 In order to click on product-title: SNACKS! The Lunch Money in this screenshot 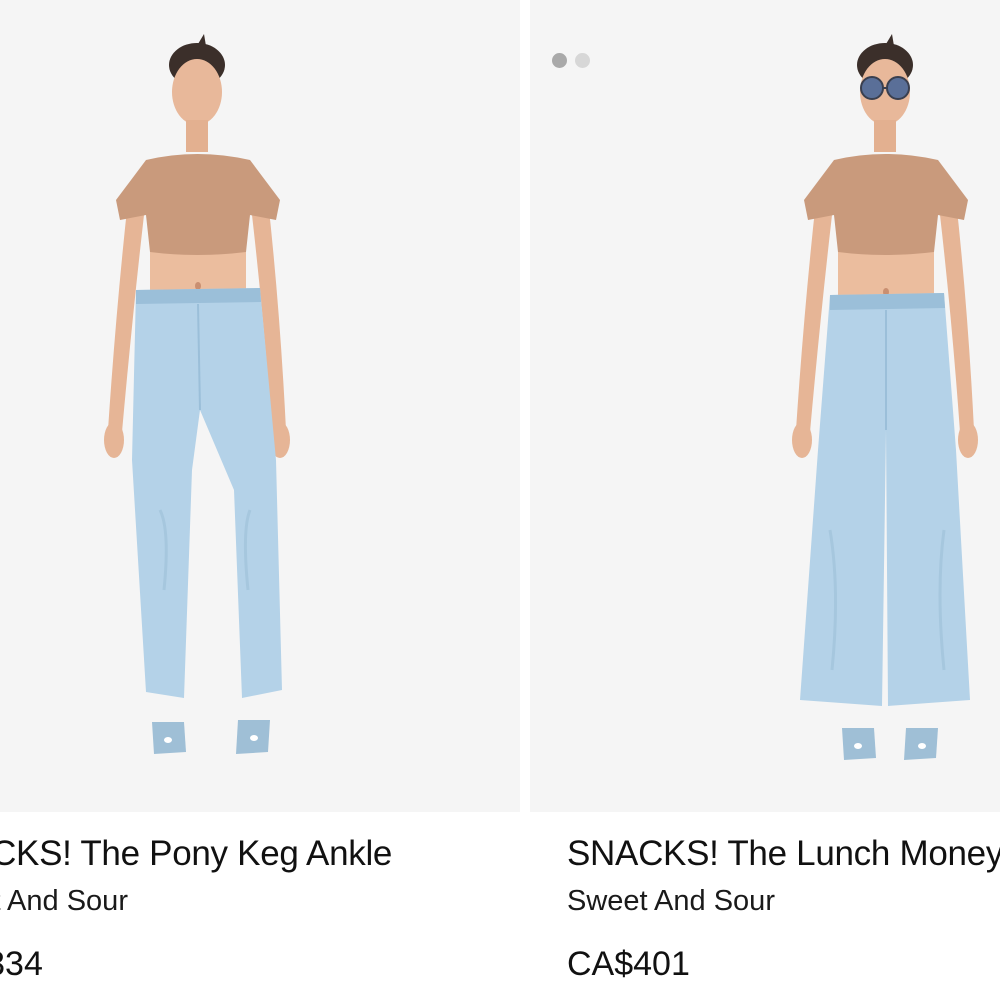, I will do `click(783, 854)`.